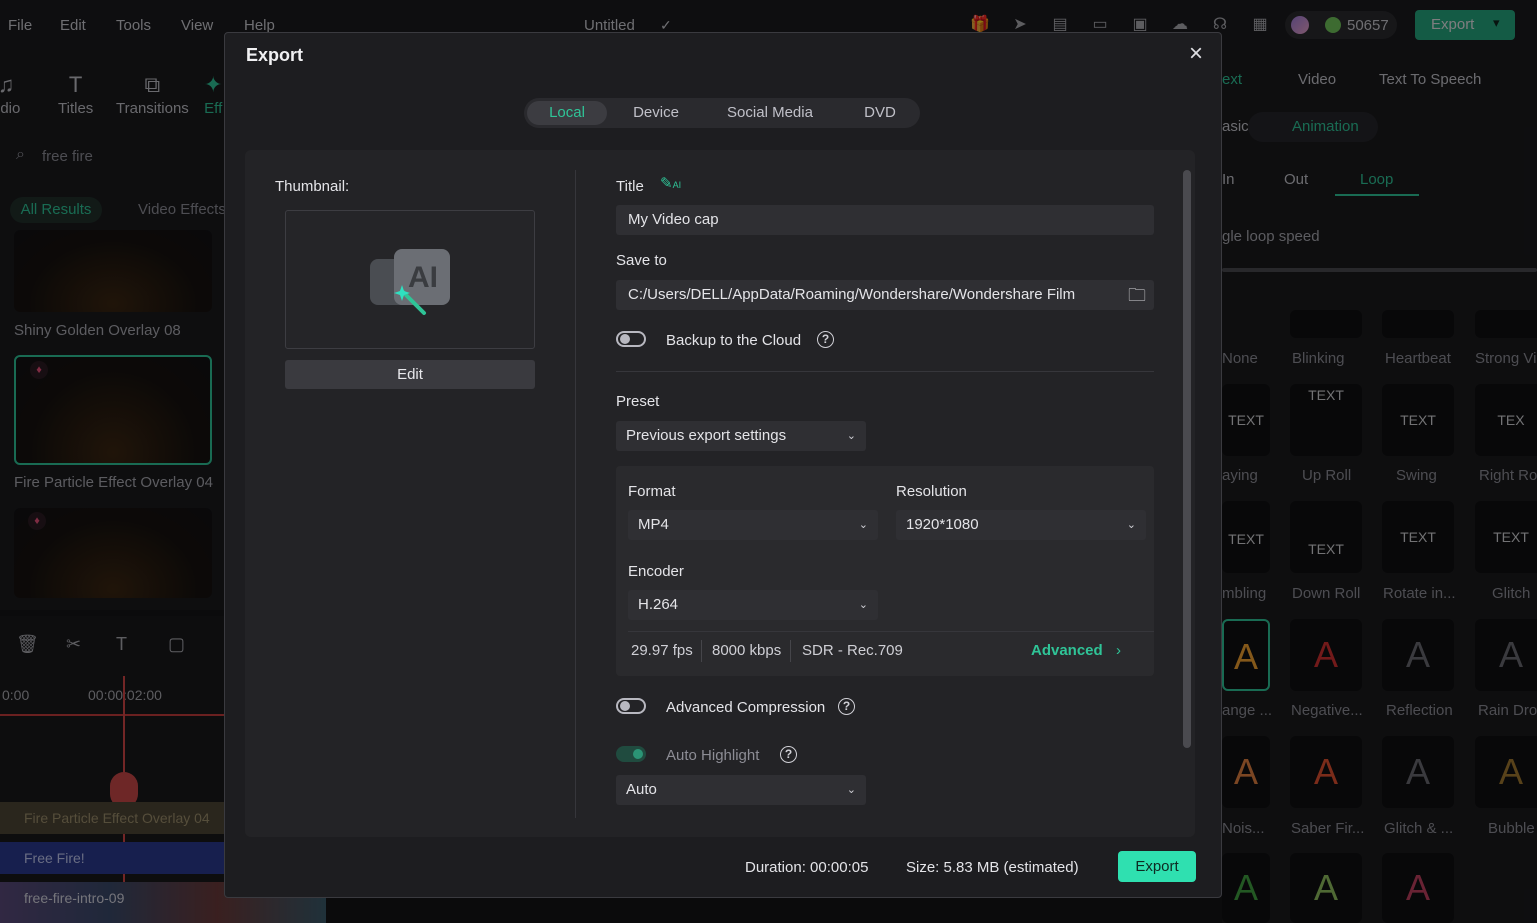  What do you see at coordinates (942, 524) in the screenshot?
I see `resolution-value: 1920*1080` at bounding box center [942, 524].